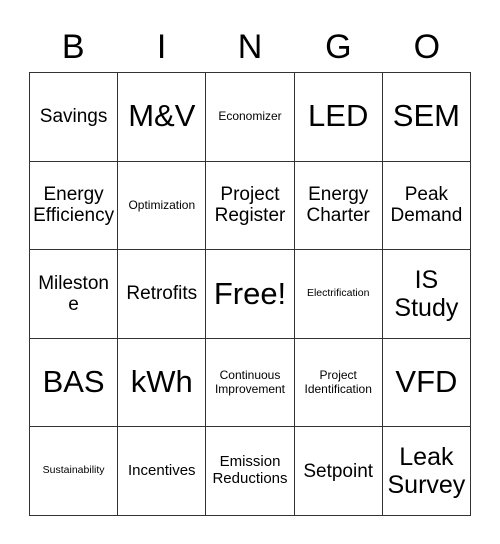 The image size is (500, 544). I want to click on bingo-cell-label: Setpoint, so click(338, 471).